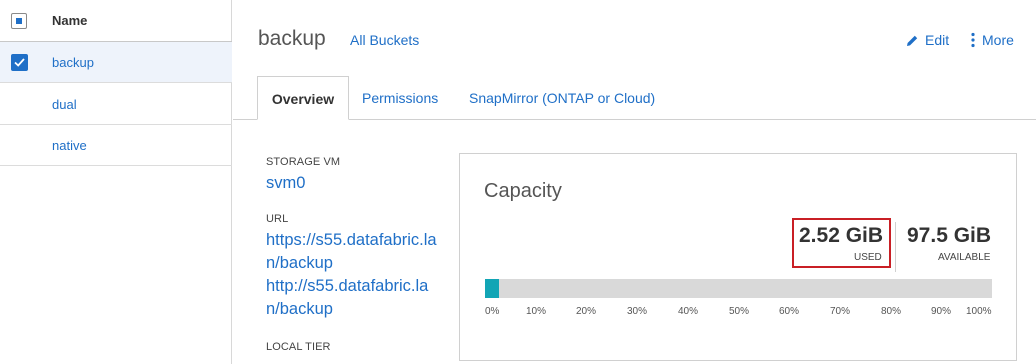  What do you see at coordinates (303, 98) in the screenshot?
I see `tab-overview: Overview` at bounding box center [303, 98].